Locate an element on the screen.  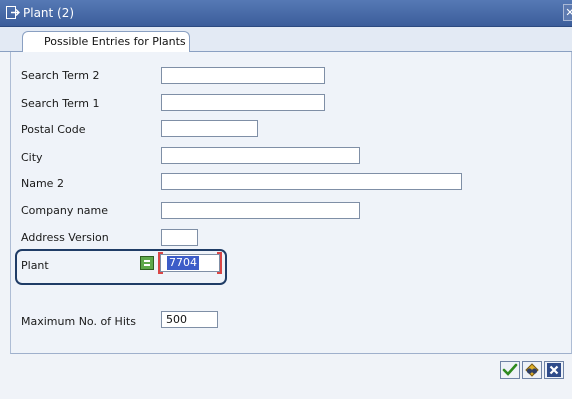
postal-code-label: Postal Code is located at coordinates (53, 129).